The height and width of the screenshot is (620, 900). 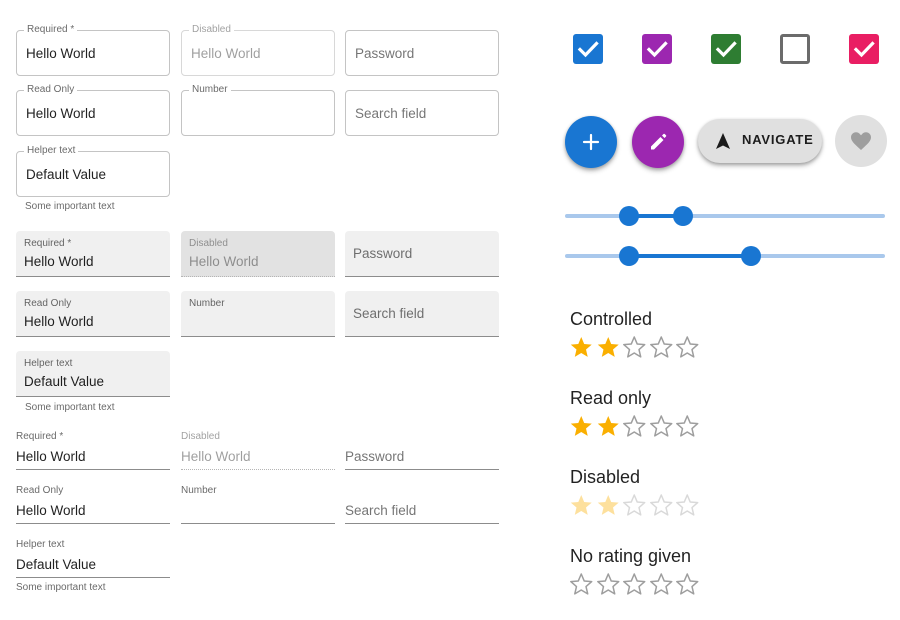 I want to click on pencil-icon, so click(x=659, y=141).